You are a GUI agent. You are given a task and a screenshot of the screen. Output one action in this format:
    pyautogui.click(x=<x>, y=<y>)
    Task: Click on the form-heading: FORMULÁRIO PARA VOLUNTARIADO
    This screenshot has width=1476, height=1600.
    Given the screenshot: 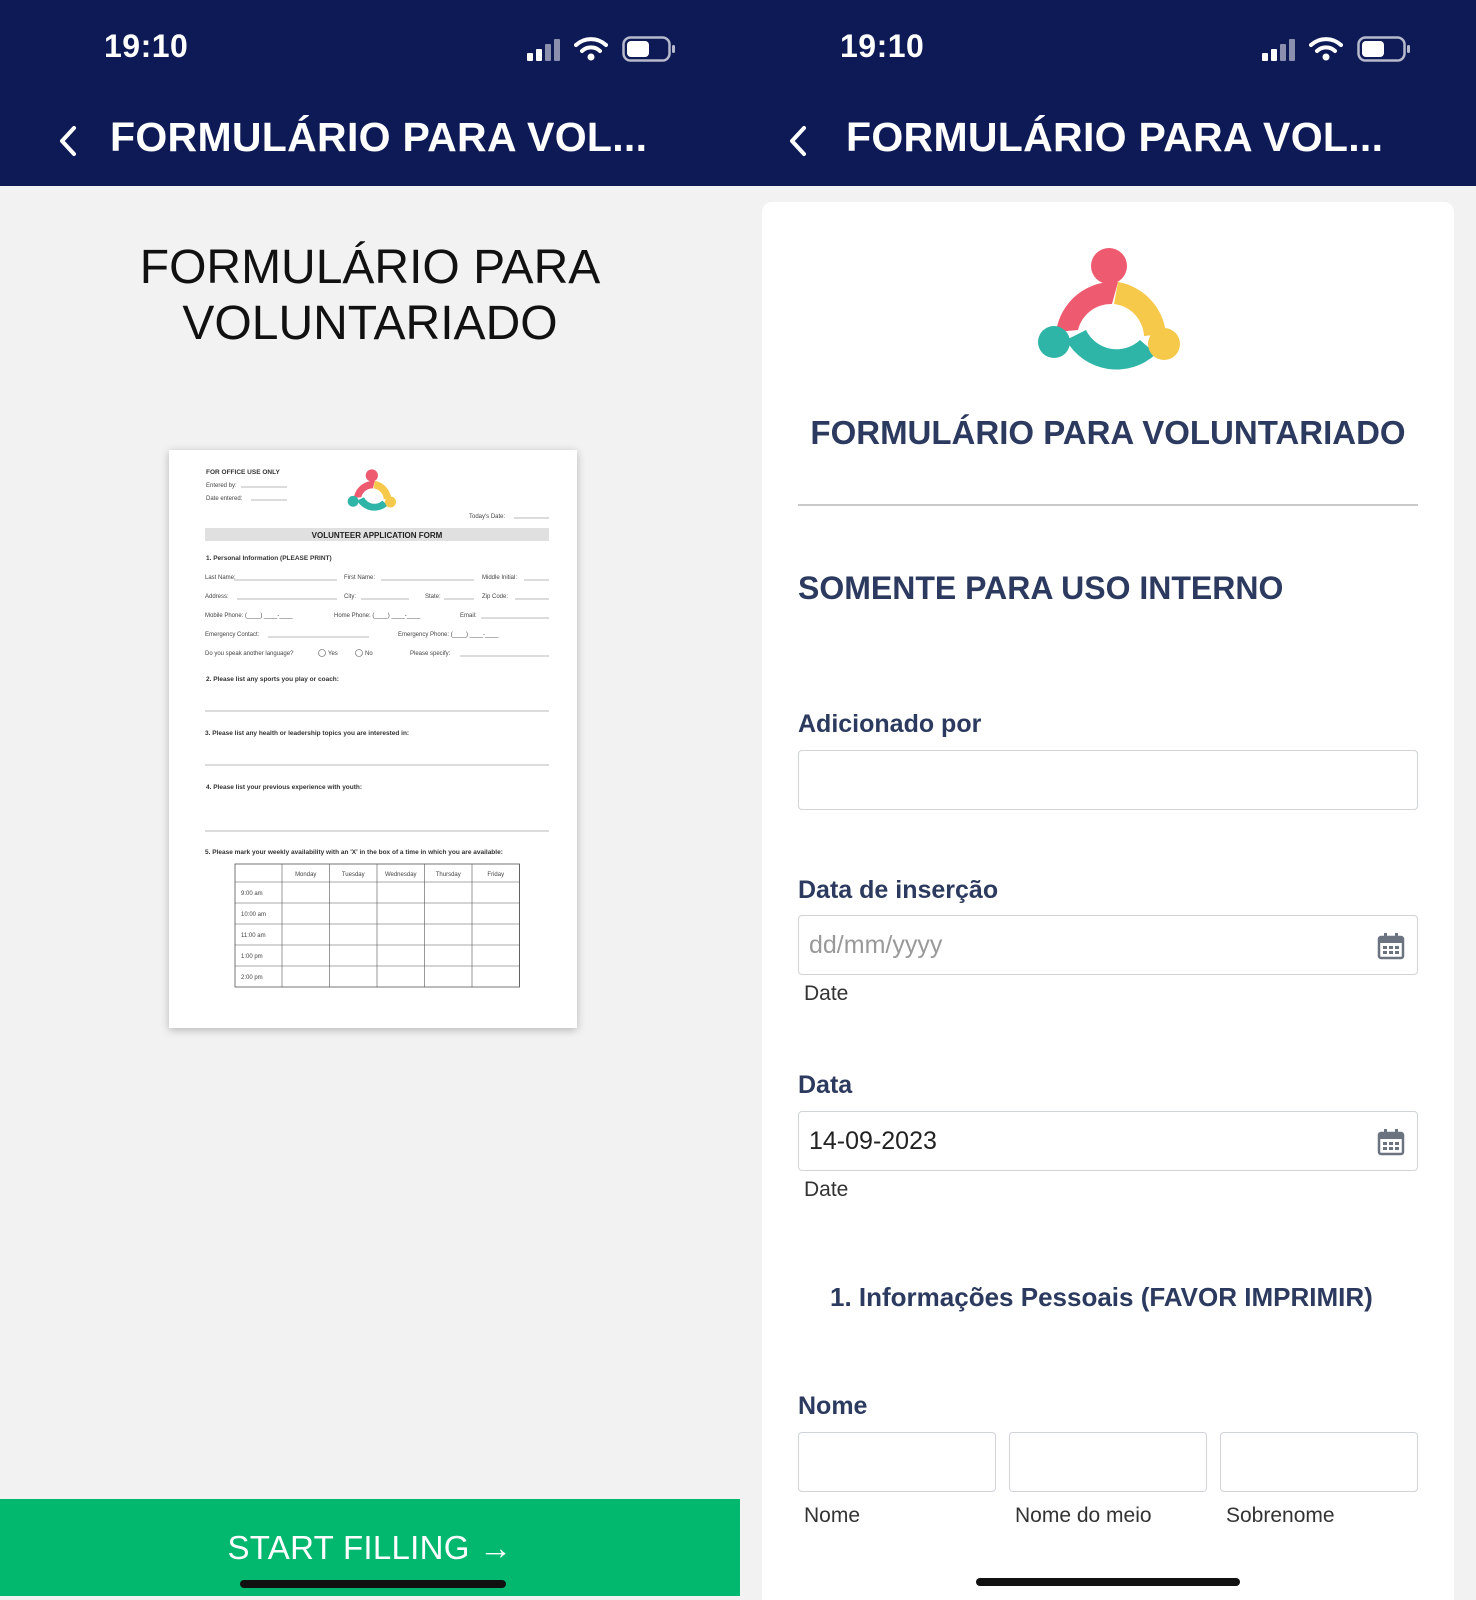 What is the action you would take?
    pyautogui.click(x=370, y=296)
    